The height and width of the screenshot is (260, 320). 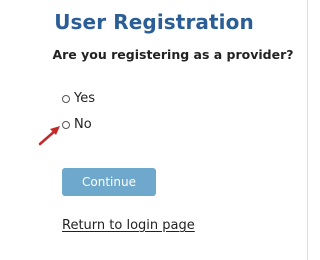 What do you see at coordinates (83, 124) in the screenshot?
I see `no-label: No` at bounding box center [83, 124].